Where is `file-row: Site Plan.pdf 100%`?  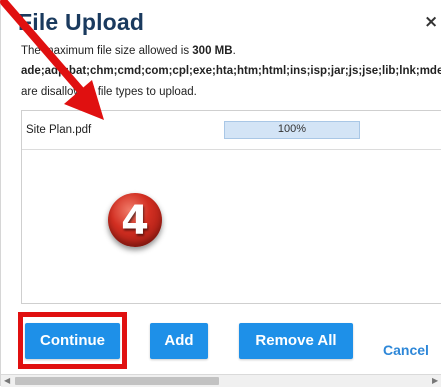 file-row: Site Plan.pdf 100% is located at coordinates (231, 130).